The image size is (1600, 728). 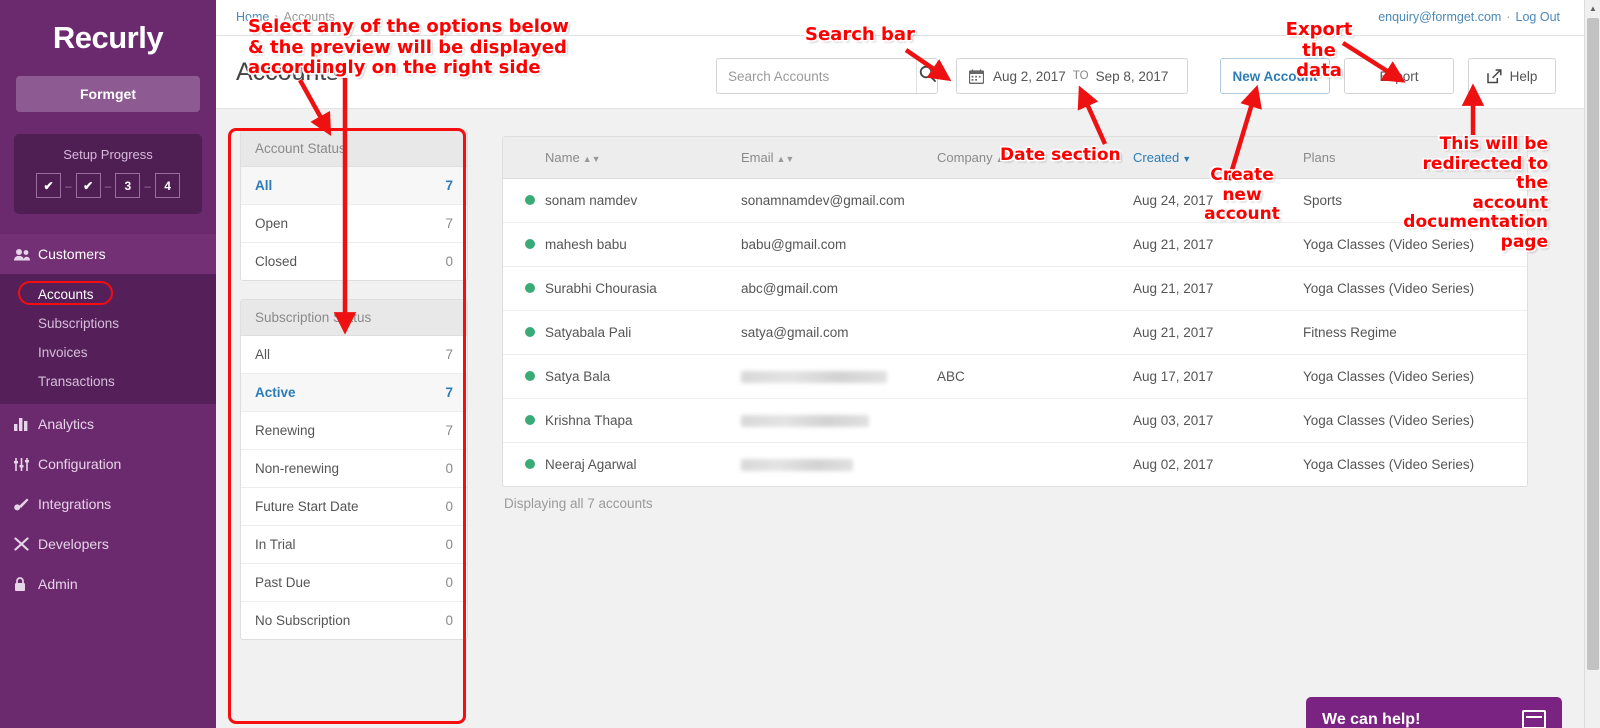 I want to click on row-name: Krishna Thapa, so click(x=643, y=420).